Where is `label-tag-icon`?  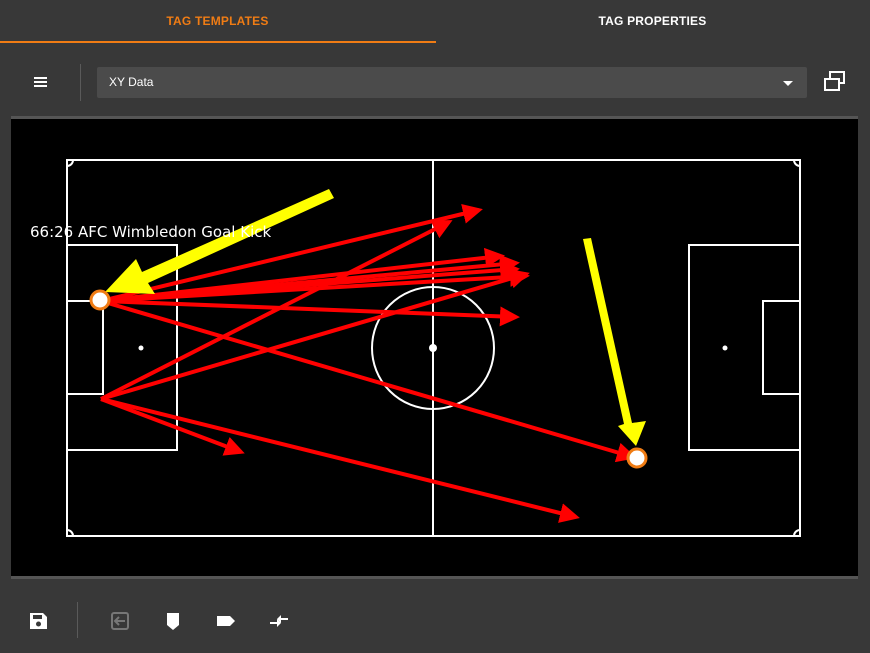 label-tag-icon is located at coordinates (226, 621).